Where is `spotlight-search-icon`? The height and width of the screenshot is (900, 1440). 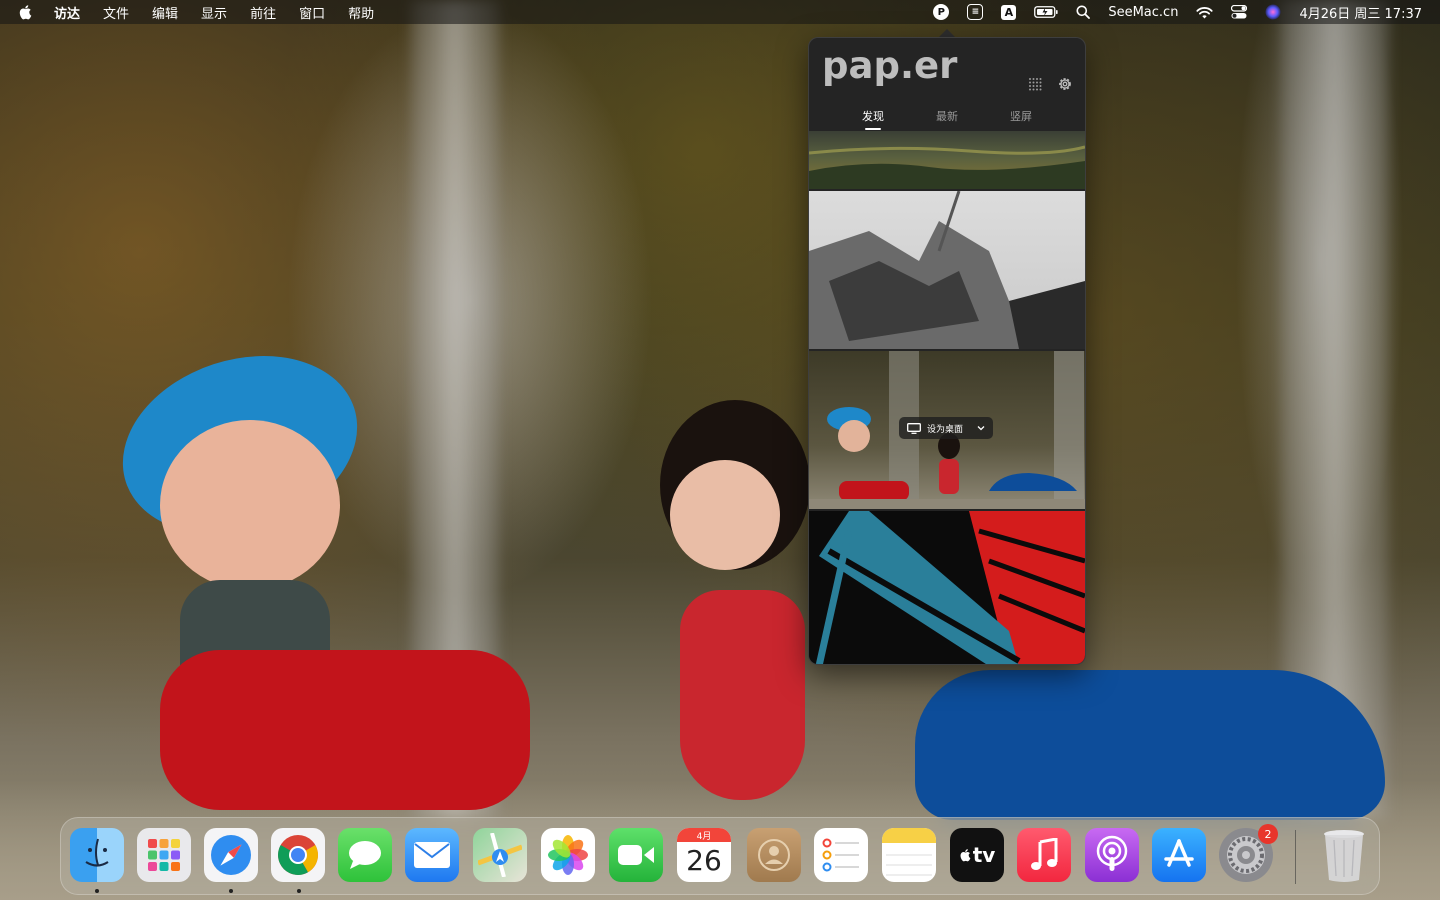 spotlight-search-icon is located at coordinates (1083, 12).